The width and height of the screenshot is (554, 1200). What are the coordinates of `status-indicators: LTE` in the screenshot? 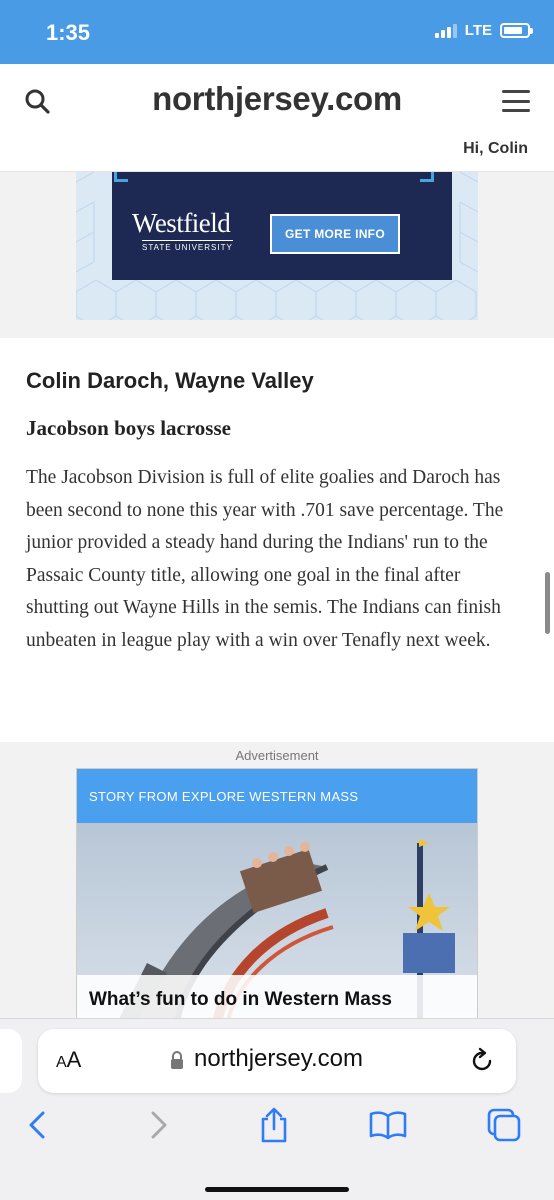 It's located at (483, 30).